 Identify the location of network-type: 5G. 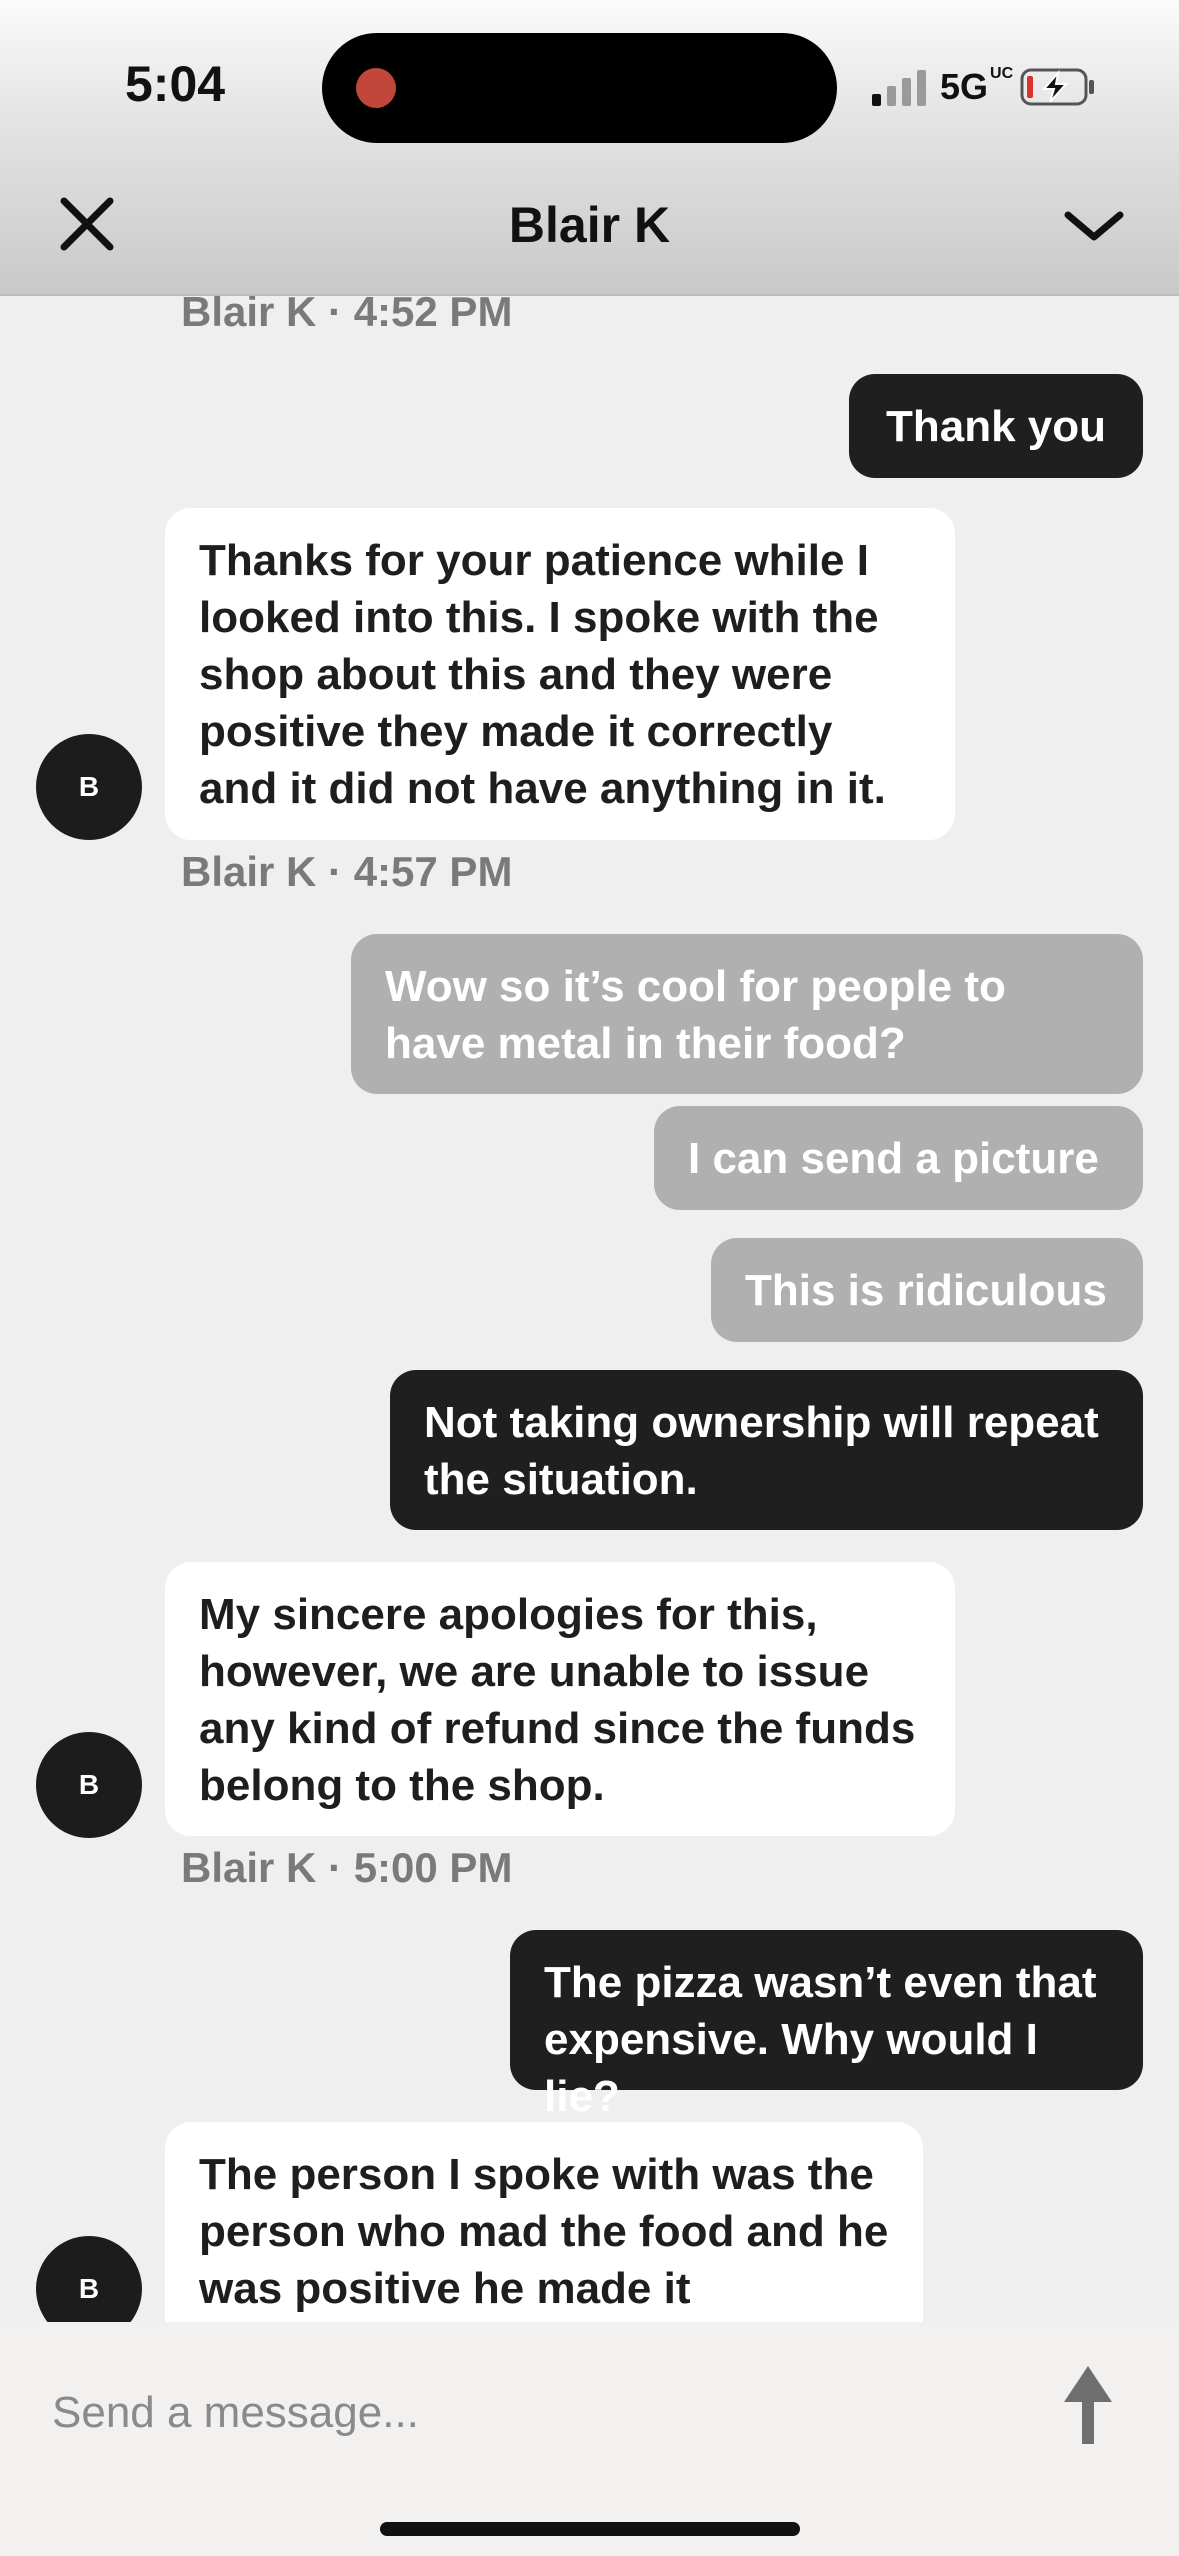
(964, 86).